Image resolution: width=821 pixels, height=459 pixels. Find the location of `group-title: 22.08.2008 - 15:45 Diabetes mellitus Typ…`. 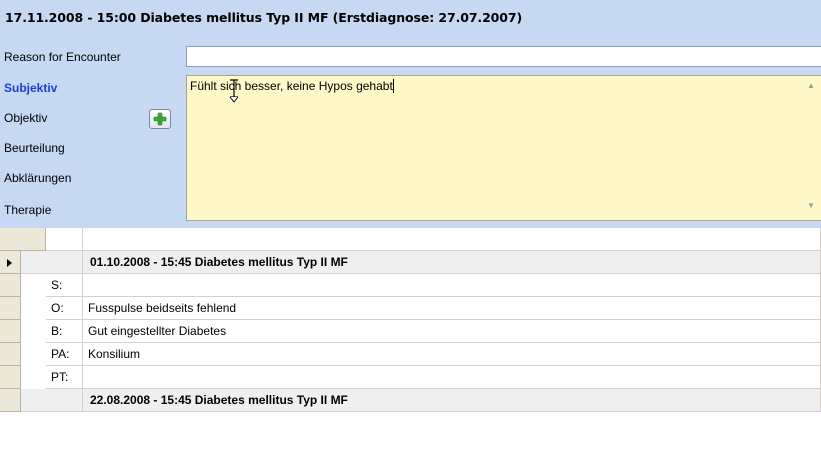

group-title: 22.08.2008 - 15:45 Diabetes mellitus Typ… is located at coordinates (452, 400).